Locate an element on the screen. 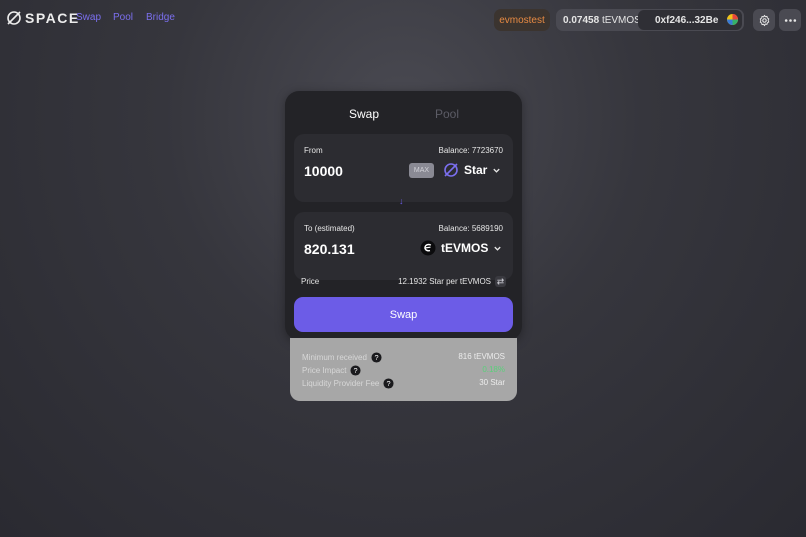 This screenshot has height=537, width=806. swap-direction-arrow-icon: ↓ is located at coordinates (401, 201).